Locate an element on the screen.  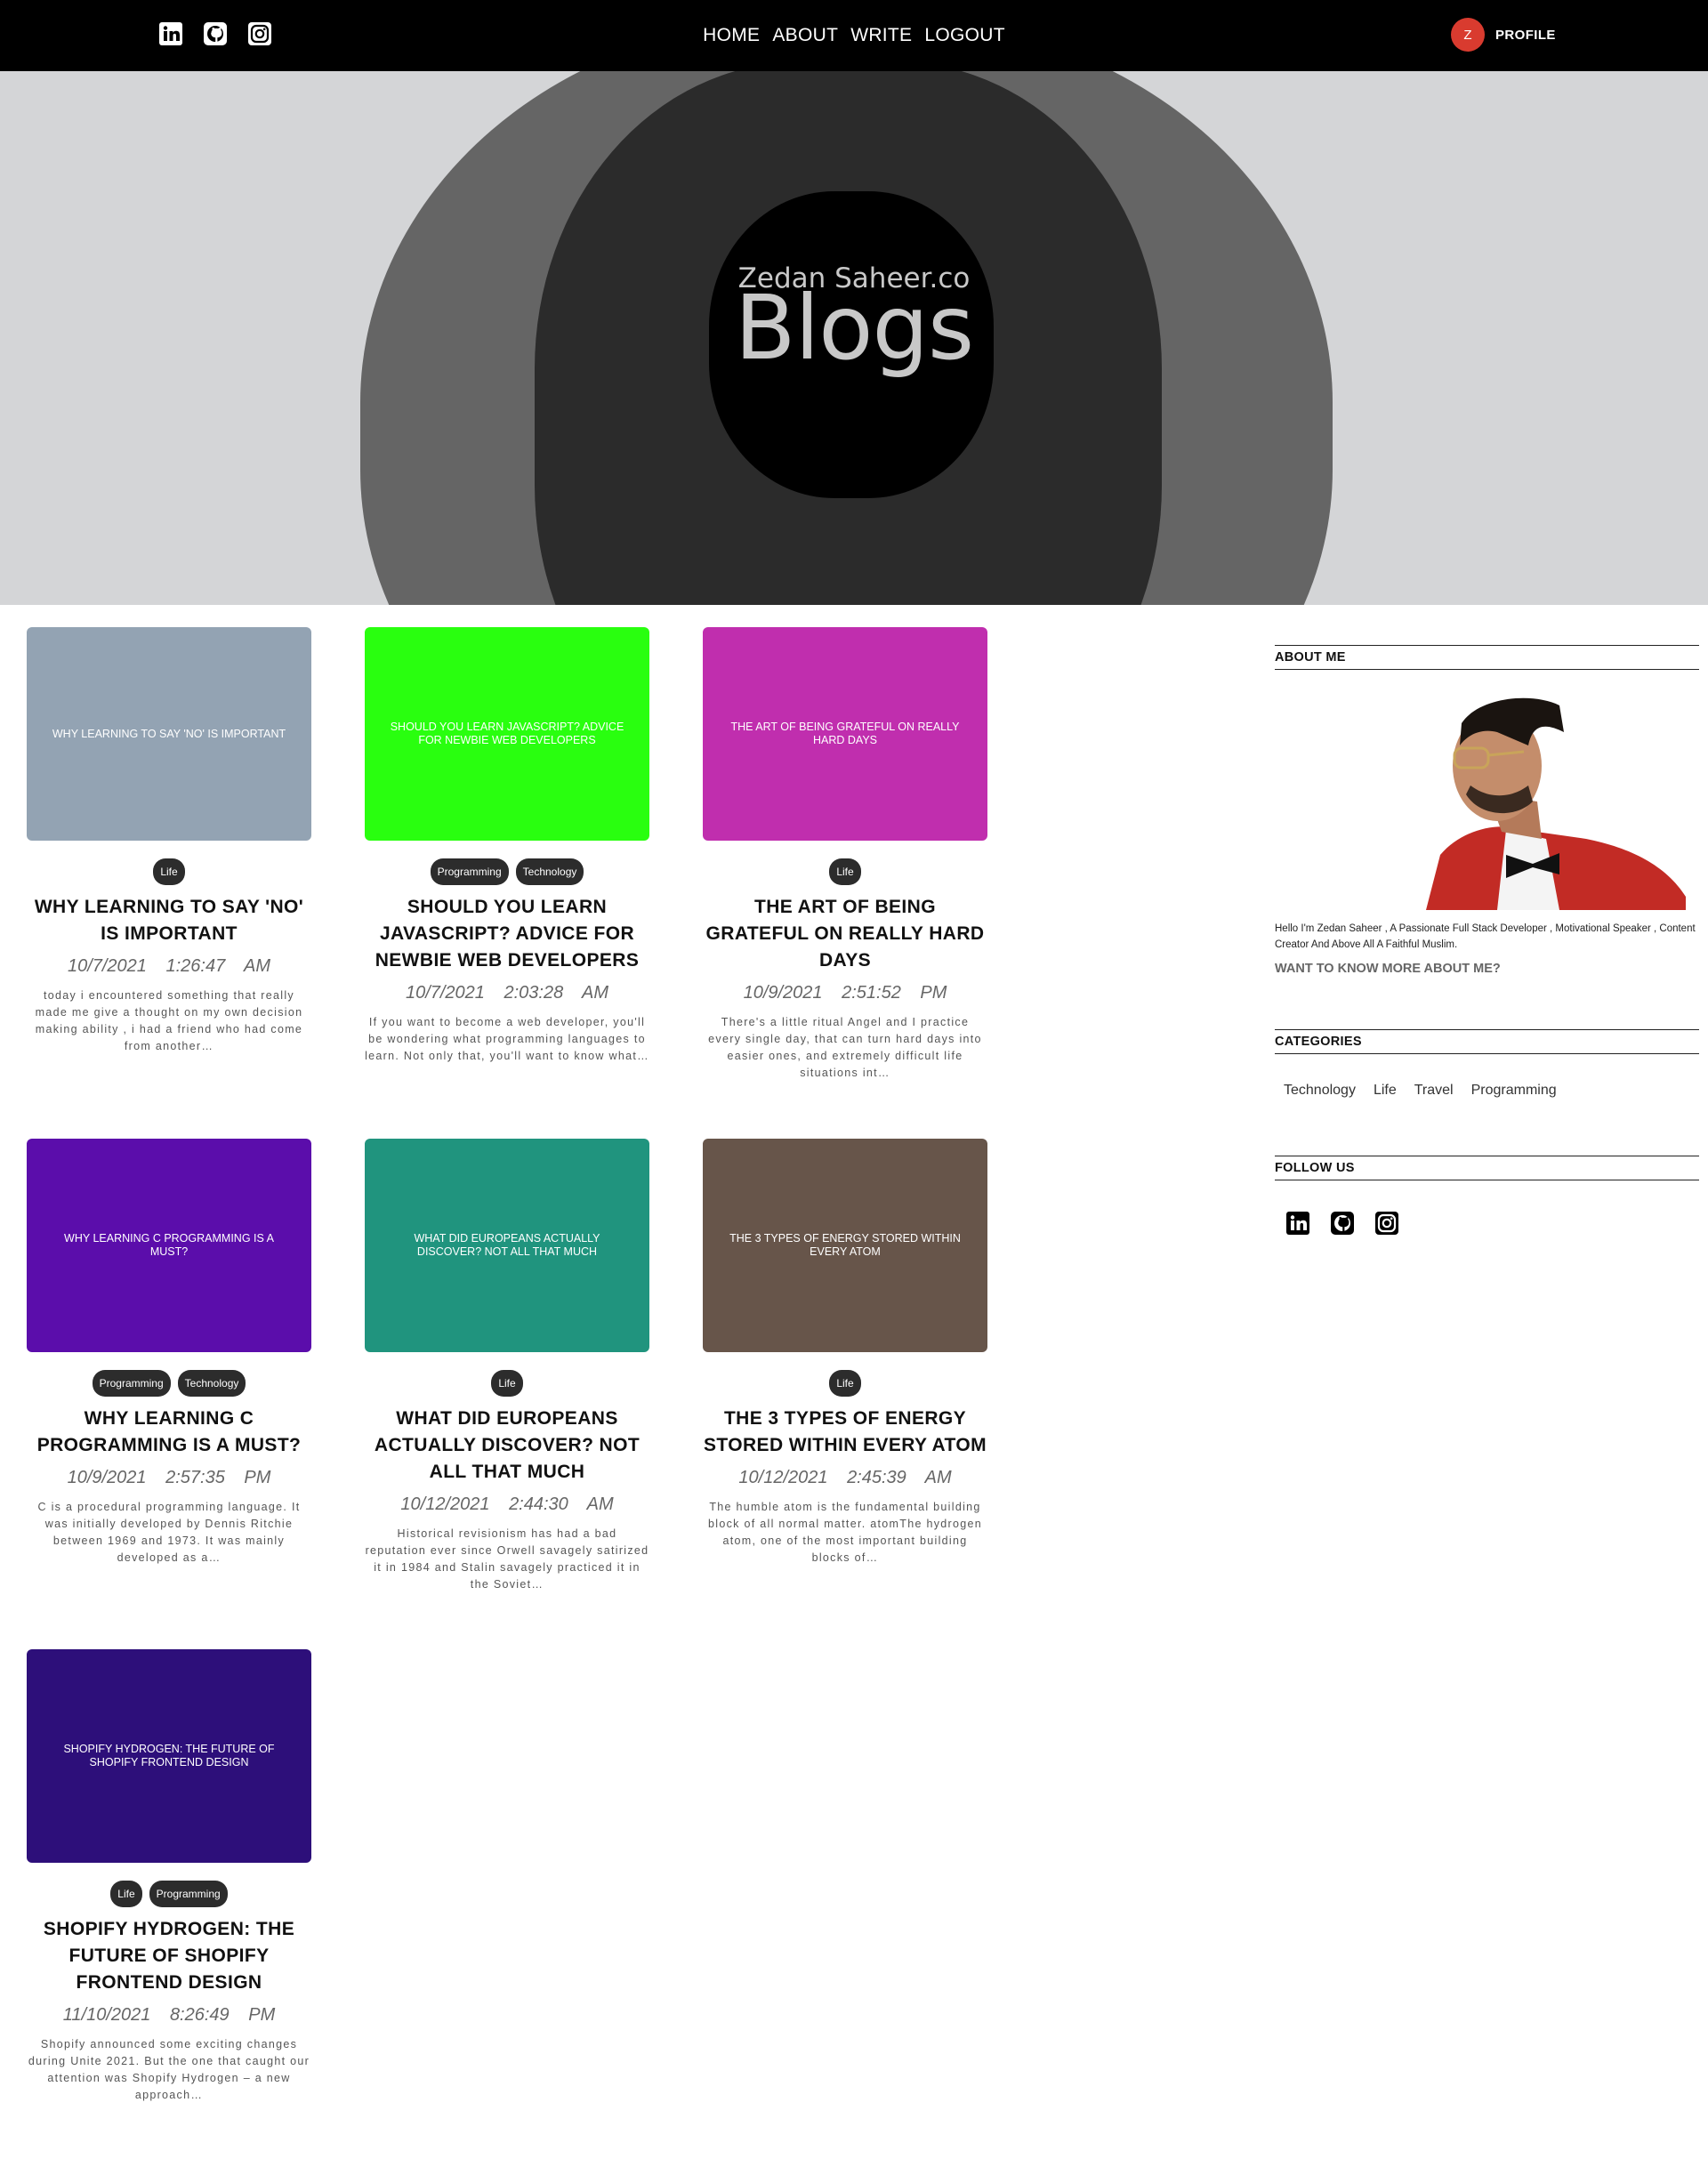
post-date-time: 2:44:30 AM is located at coordinates (561, 1504).